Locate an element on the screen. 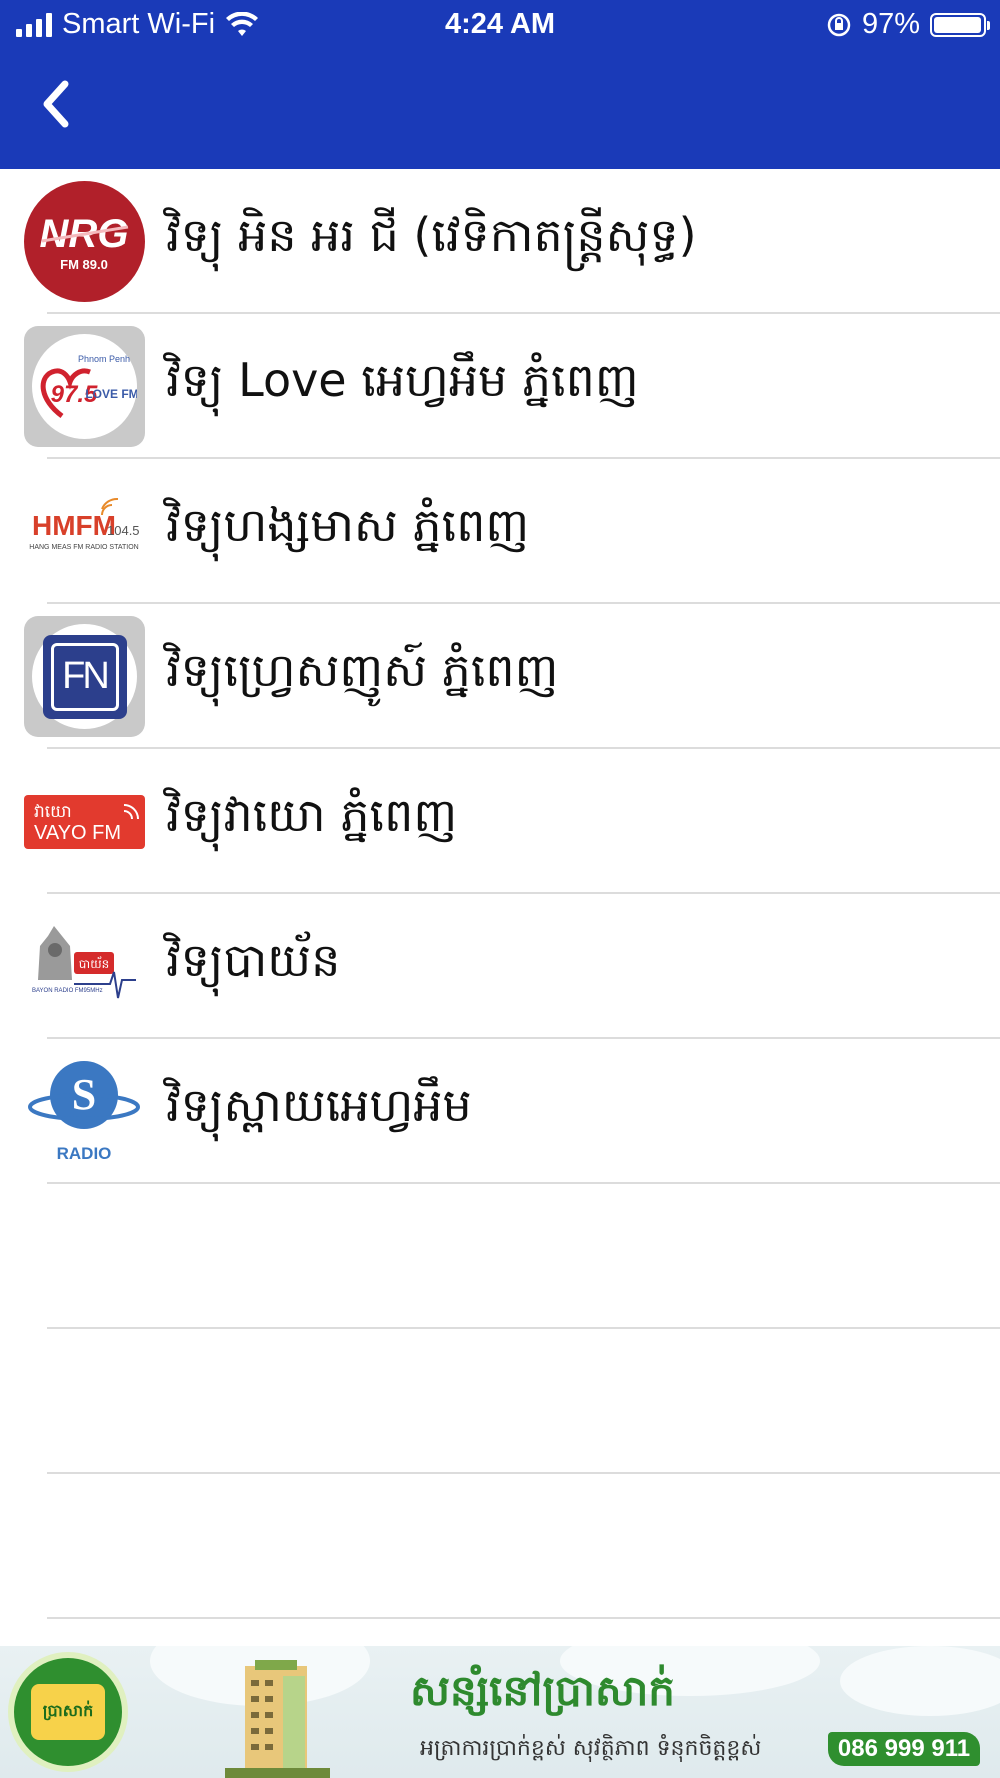 Image resolution: width=1000 pixels, height=1778 pixels. ad-logo-text: ប្រាសាក់ is located at coordinates (68, 1712).